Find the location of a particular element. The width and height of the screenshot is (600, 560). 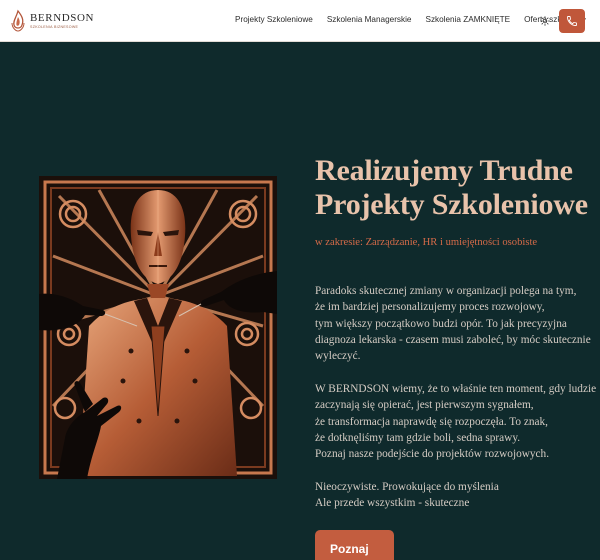

nav-szkolenia-managerskie: Szkolenia Managerskie is located at coordinates (369, 19).